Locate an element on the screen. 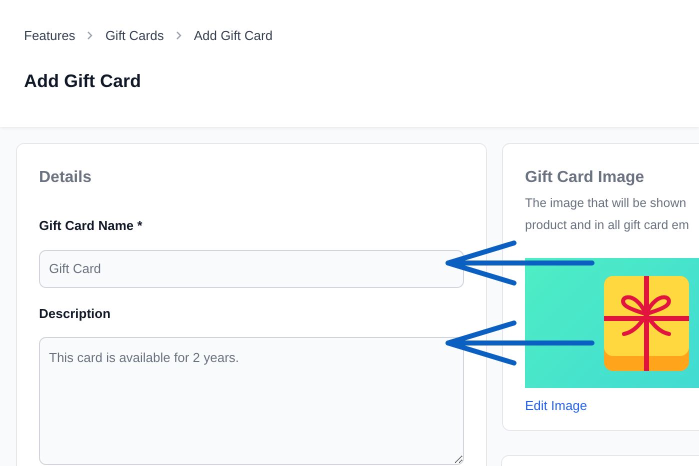 The height and width of the screenshot is (466, 699). breadcrumb-link: Gift Cards is located at coordinates (134, 36).